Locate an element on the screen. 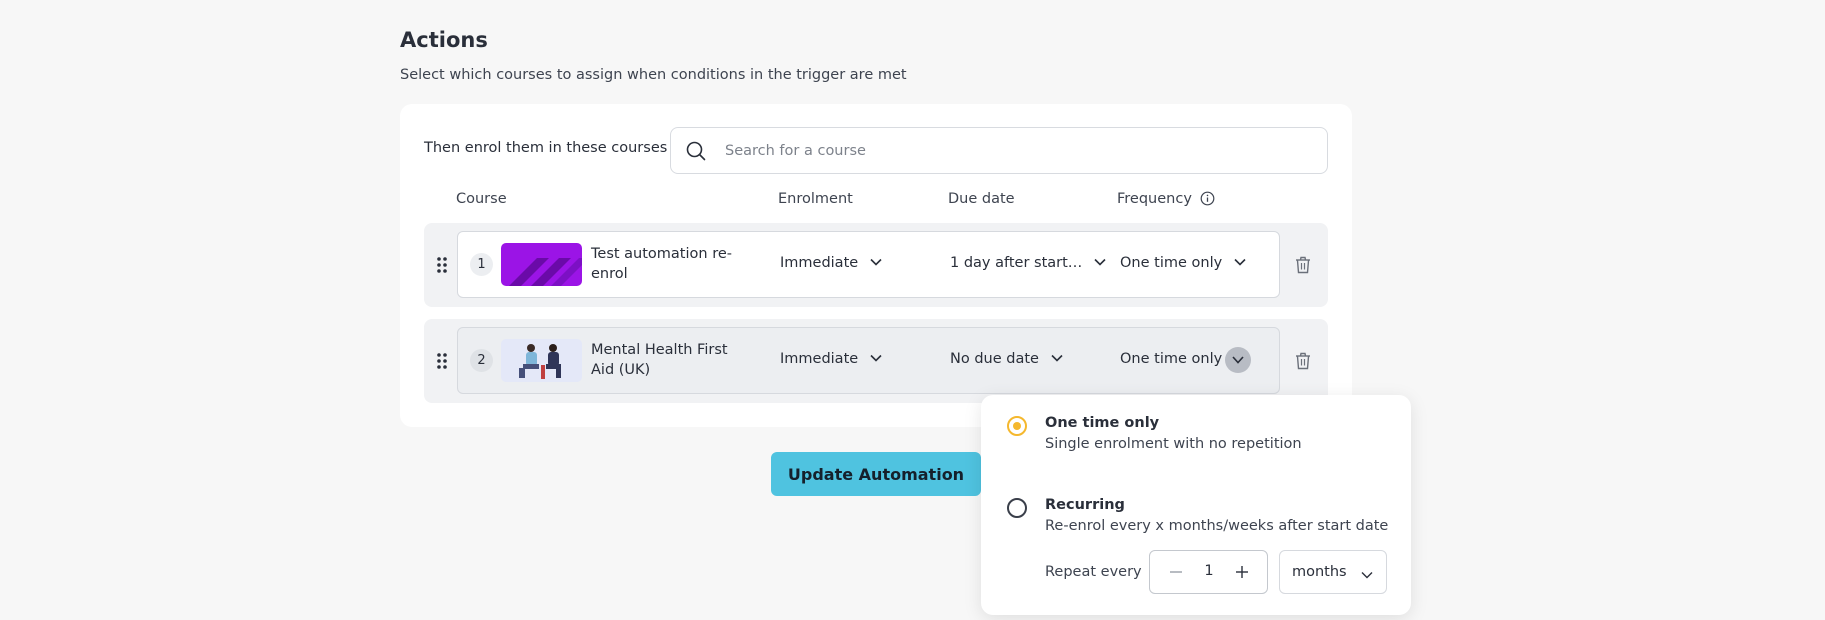  repeat-unit-select: months is located at coordinates (1333, 572).